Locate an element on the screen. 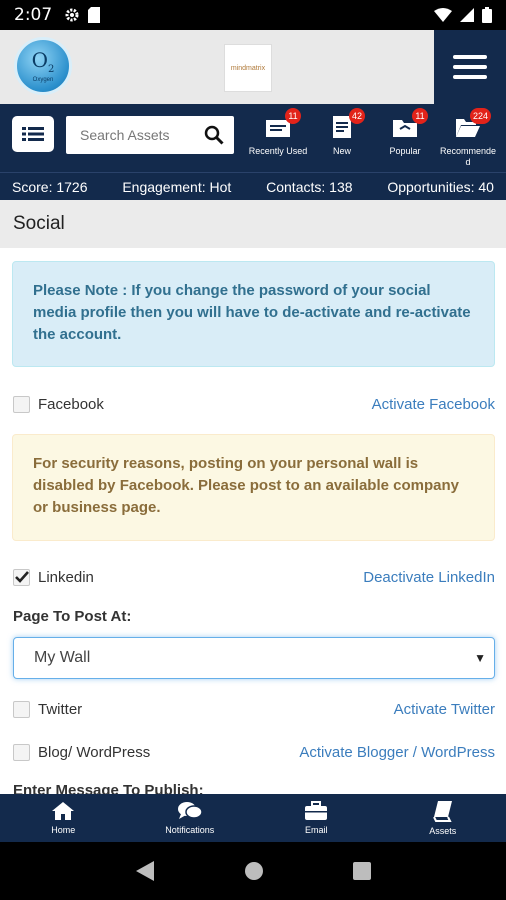  deactivate-linkedin-link: Deactivate LinkedIn is located at coordinates (429, 577).